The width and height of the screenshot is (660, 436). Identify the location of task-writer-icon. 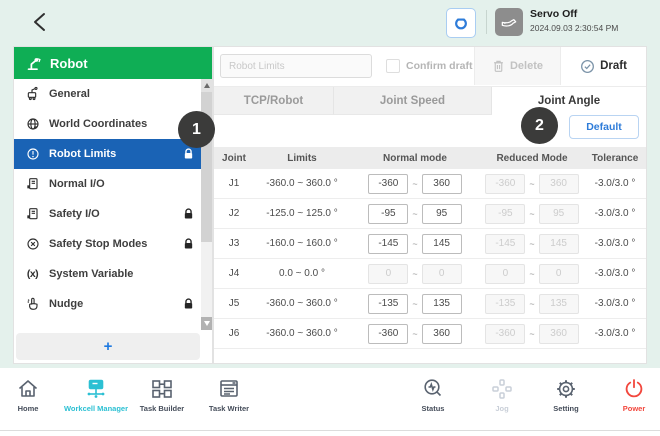
(229, 387).